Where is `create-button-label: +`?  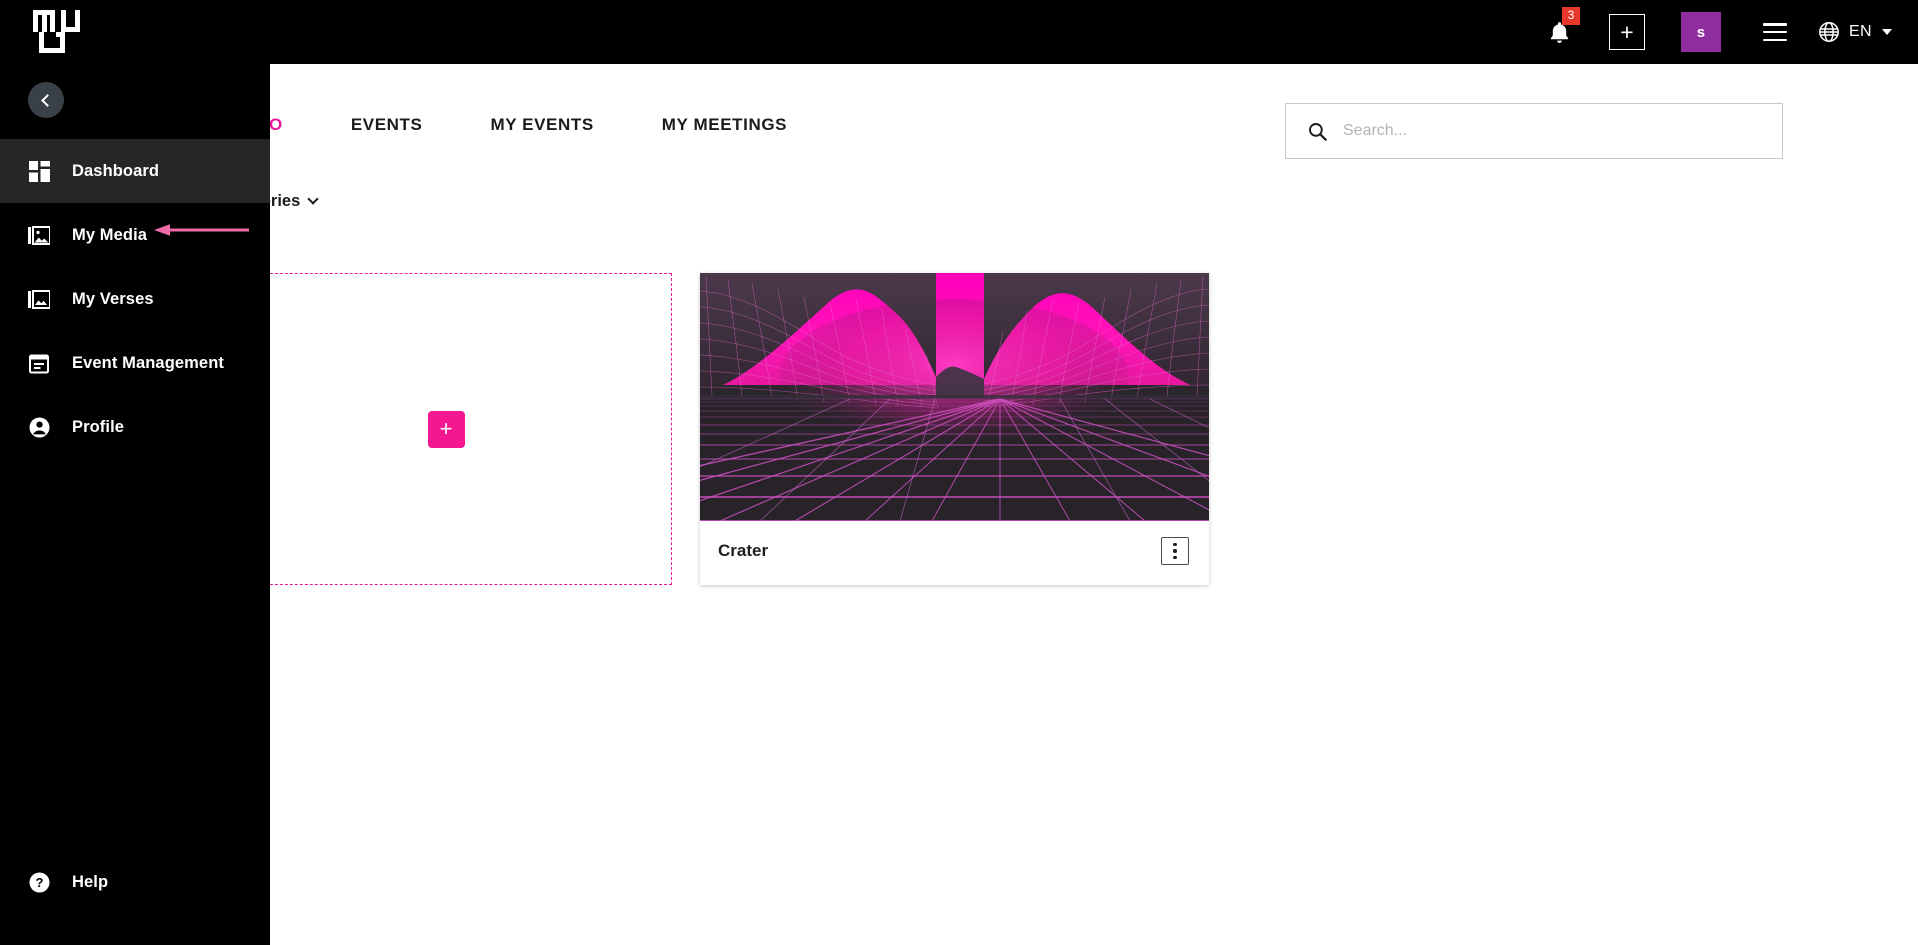
create-button-label: + is located at coordinates (1627, 31).